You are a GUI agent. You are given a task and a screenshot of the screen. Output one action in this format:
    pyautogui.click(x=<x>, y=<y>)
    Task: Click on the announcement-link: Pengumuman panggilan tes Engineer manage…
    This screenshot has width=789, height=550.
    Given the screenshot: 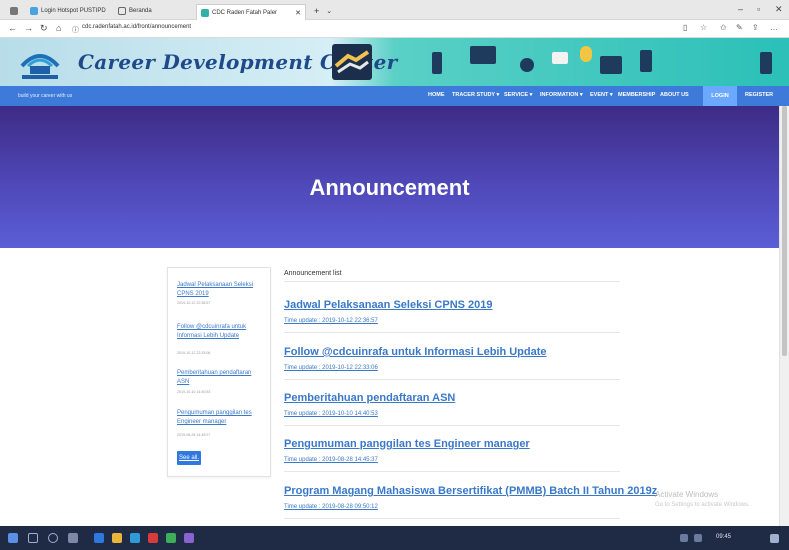 What is the action you would take?
    pyautogui.click(x=407, y=444)
    